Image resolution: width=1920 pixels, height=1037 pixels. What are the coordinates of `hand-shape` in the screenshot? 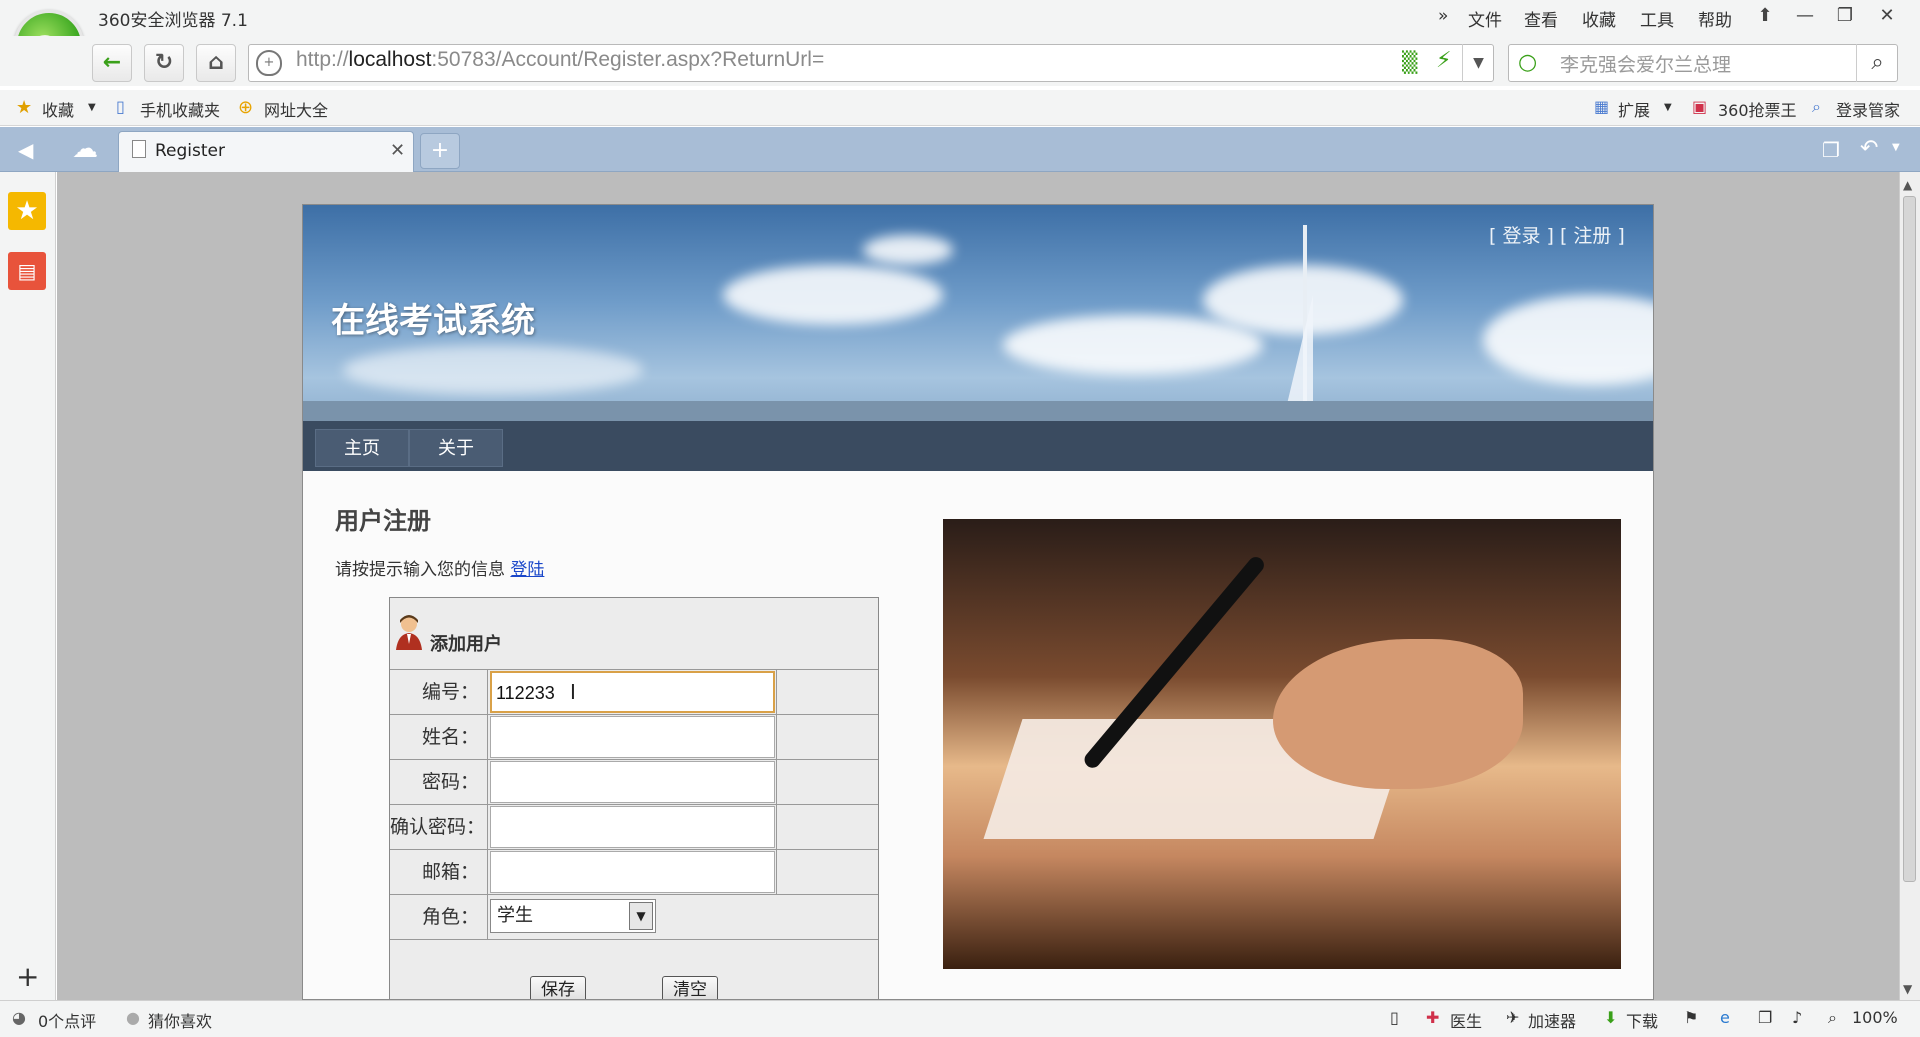 It's located at (1398, 714).